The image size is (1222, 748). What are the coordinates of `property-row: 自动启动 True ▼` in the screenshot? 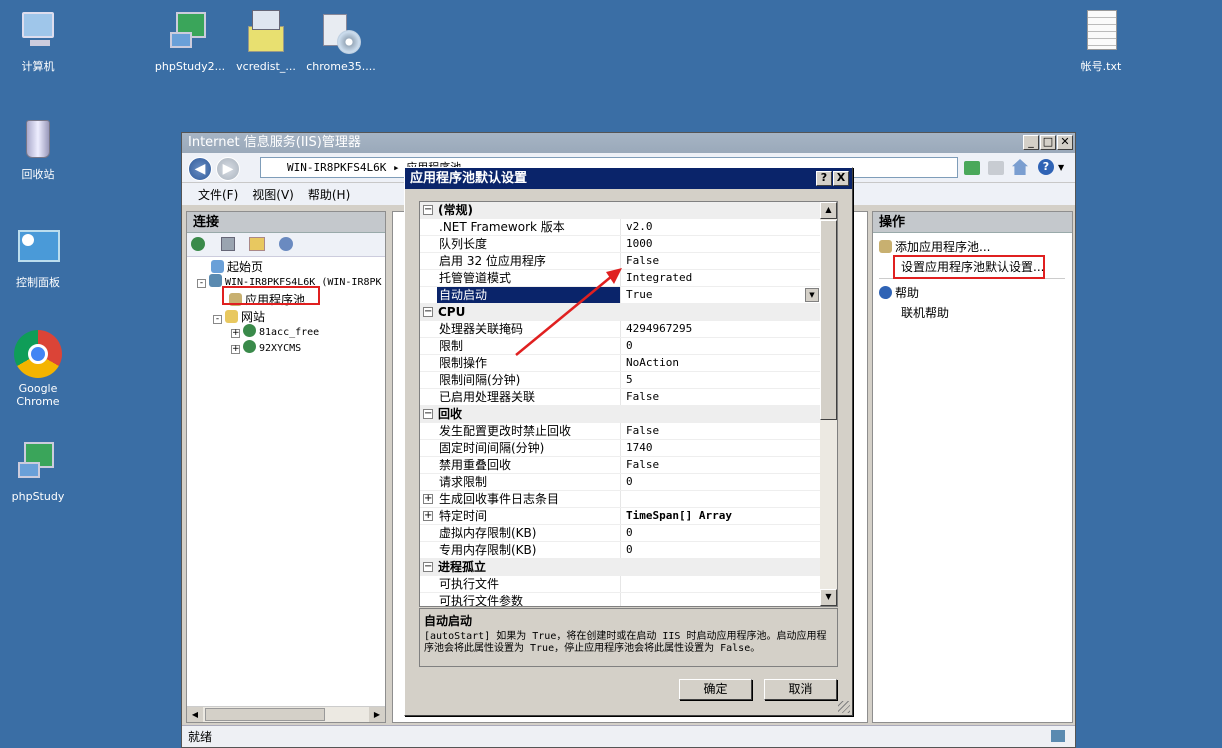 It's located at (620, 295).